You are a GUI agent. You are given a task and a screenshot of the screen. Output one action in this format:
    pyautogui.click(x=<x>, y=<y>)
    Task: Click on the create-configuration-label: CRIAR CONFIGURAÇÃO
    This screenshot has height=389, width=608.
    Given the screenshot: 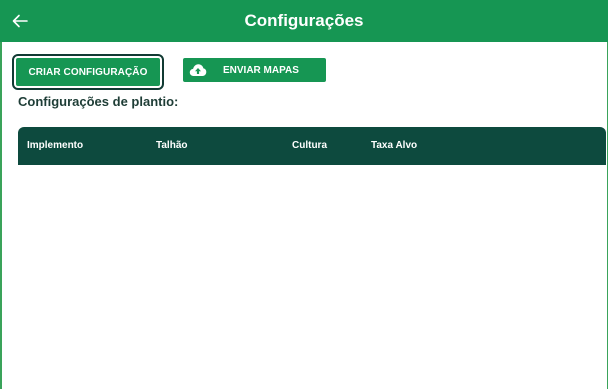 What is the action you would take?
    pyautogui.click(x=88, y=72)
    